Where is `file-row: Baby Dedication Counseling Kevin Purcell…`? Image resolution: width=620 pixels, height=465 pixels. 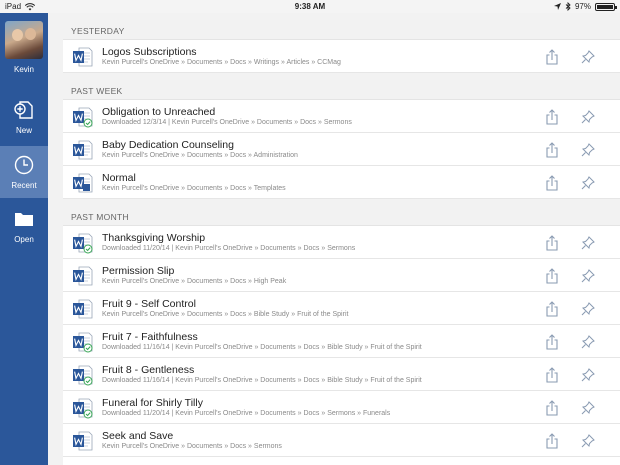
file-row: Baby Dedication Counseling Kevin Purcell… is located at coordinates (341, 149).